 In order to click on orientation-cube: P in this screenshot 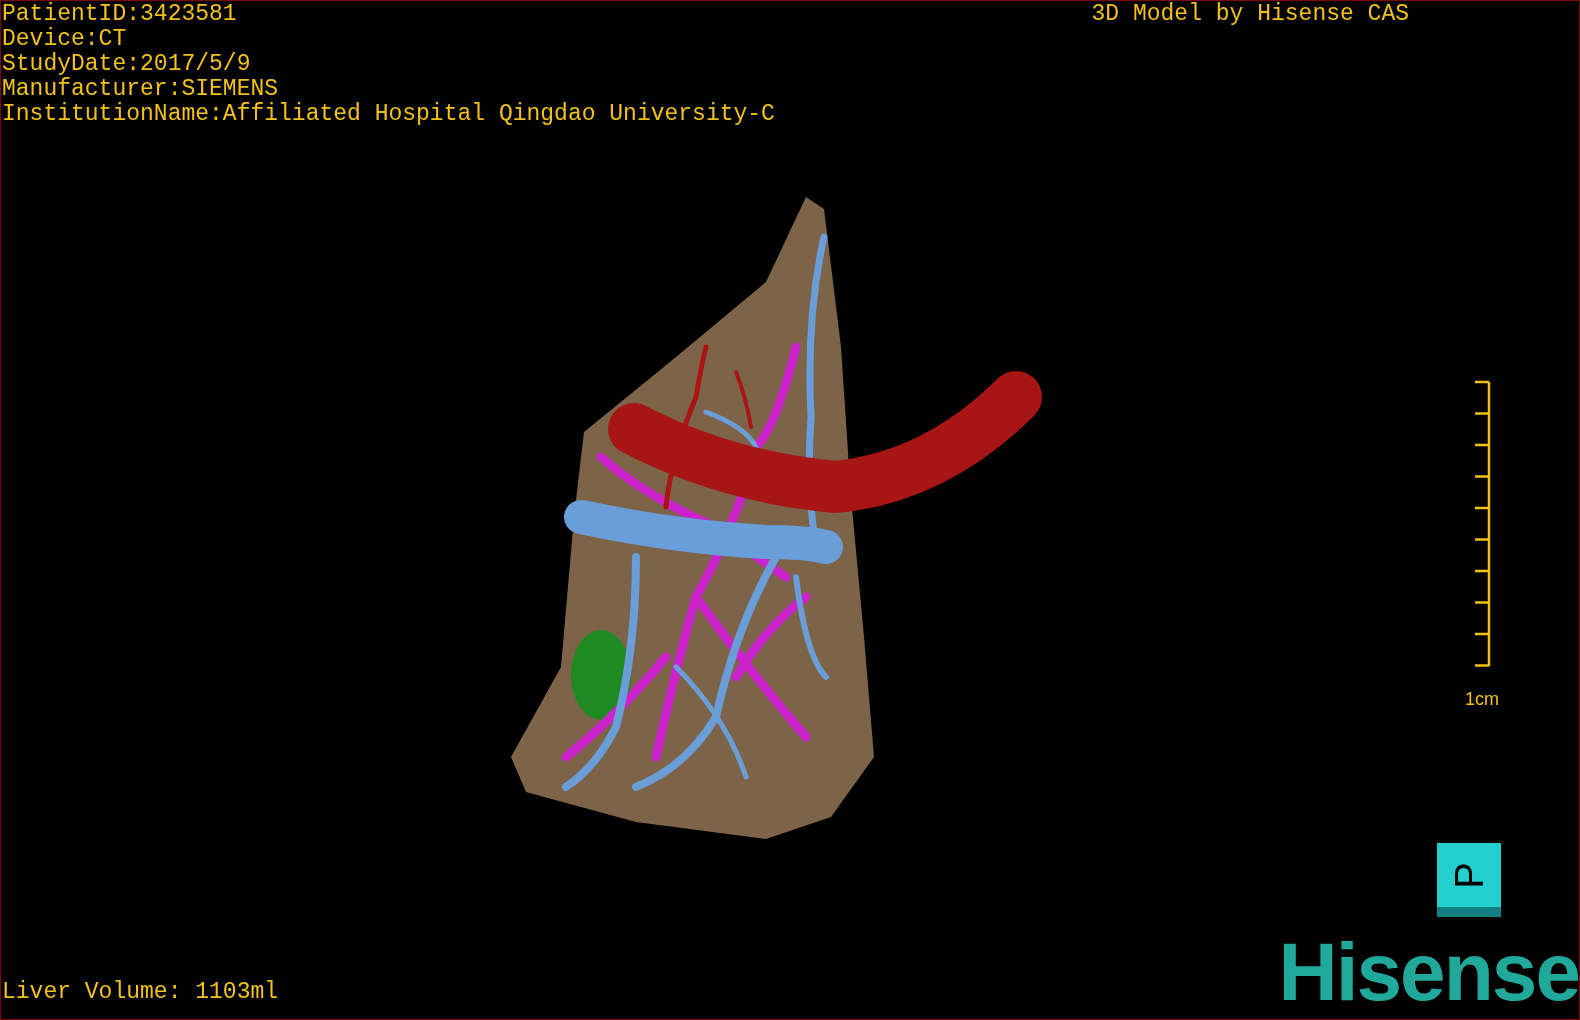, I will do `click(1469, 880)`.